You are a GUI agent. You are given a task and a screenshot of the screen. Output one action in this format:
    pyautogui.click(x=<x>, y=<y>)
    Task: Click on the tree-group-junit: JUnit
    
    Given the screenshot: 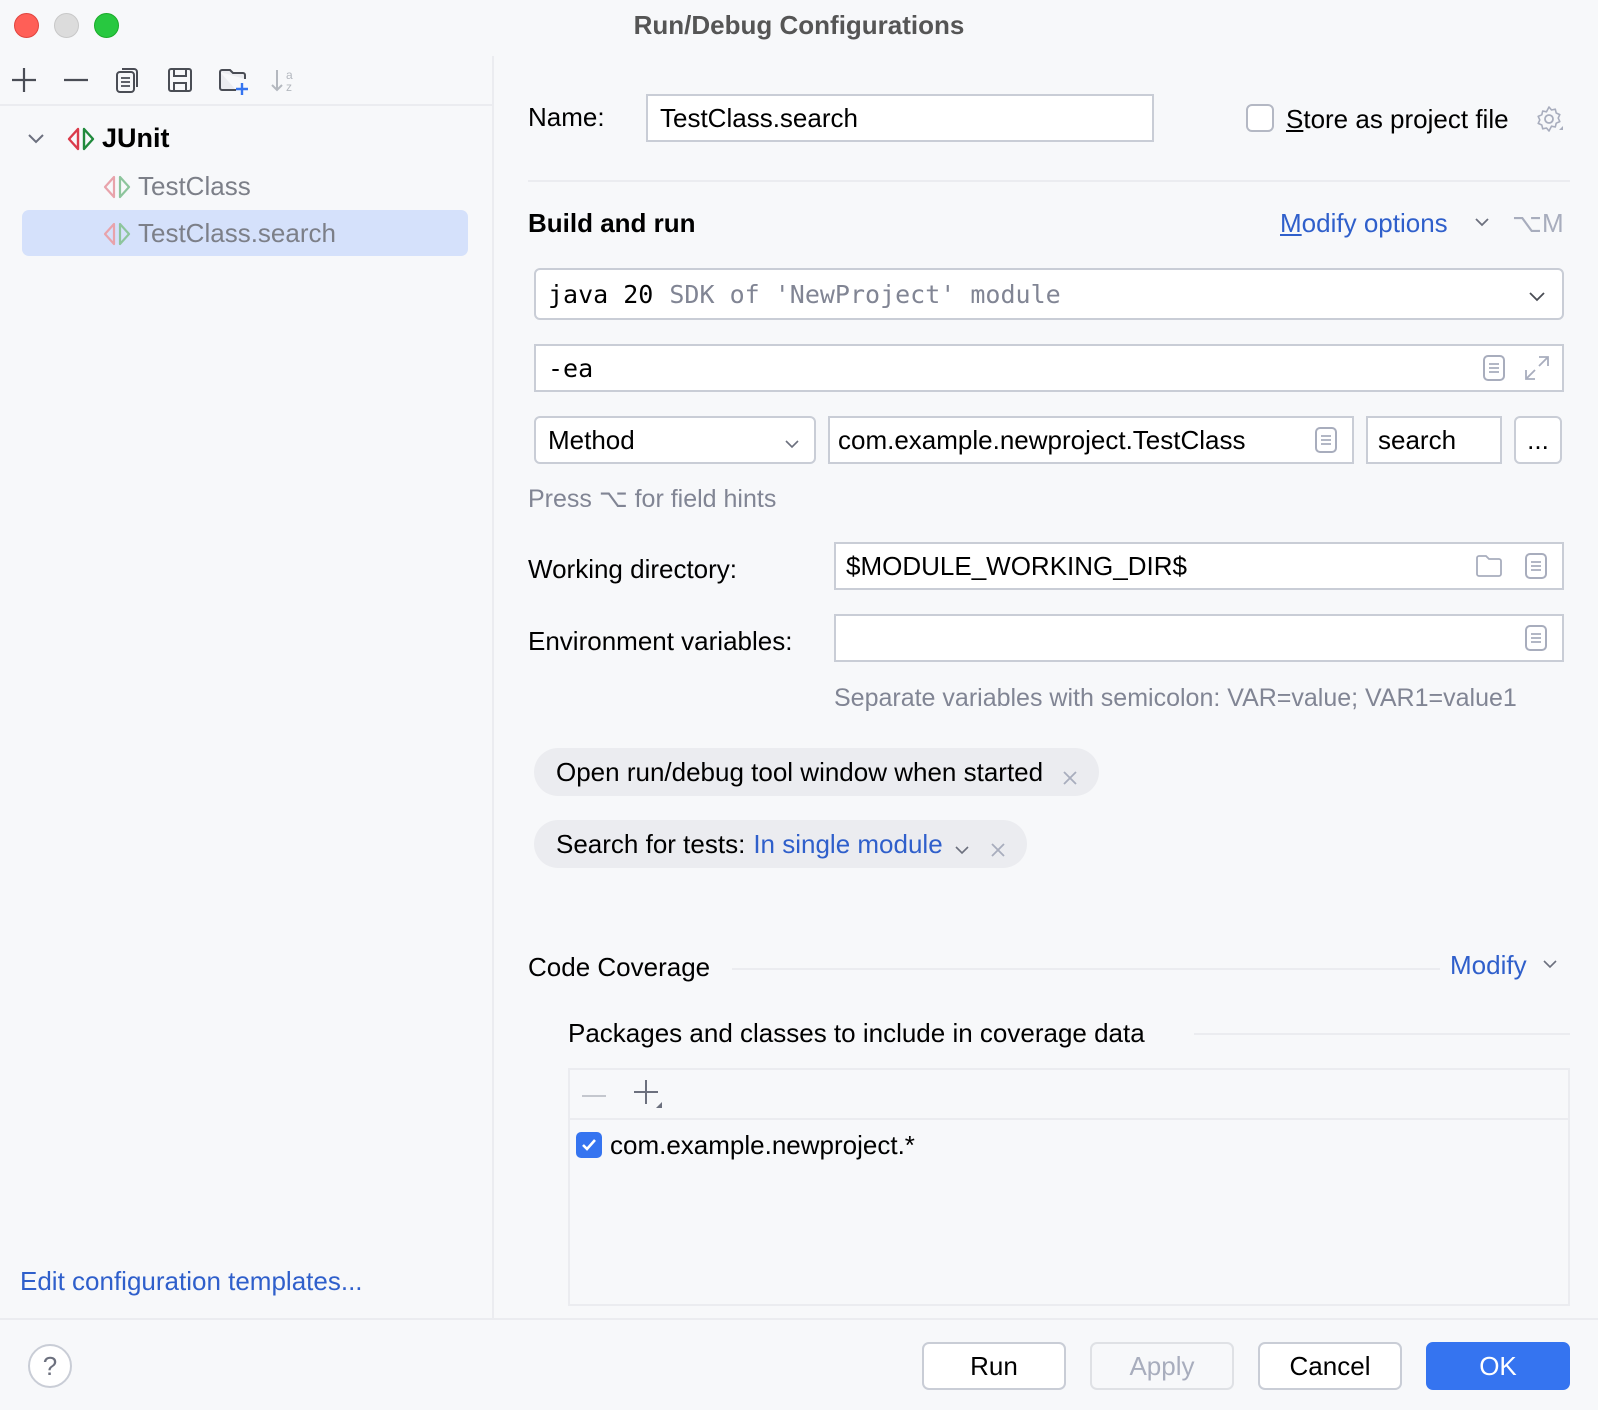 What is the action you would take?
    pyautogui.click(x=244, y=138)
    